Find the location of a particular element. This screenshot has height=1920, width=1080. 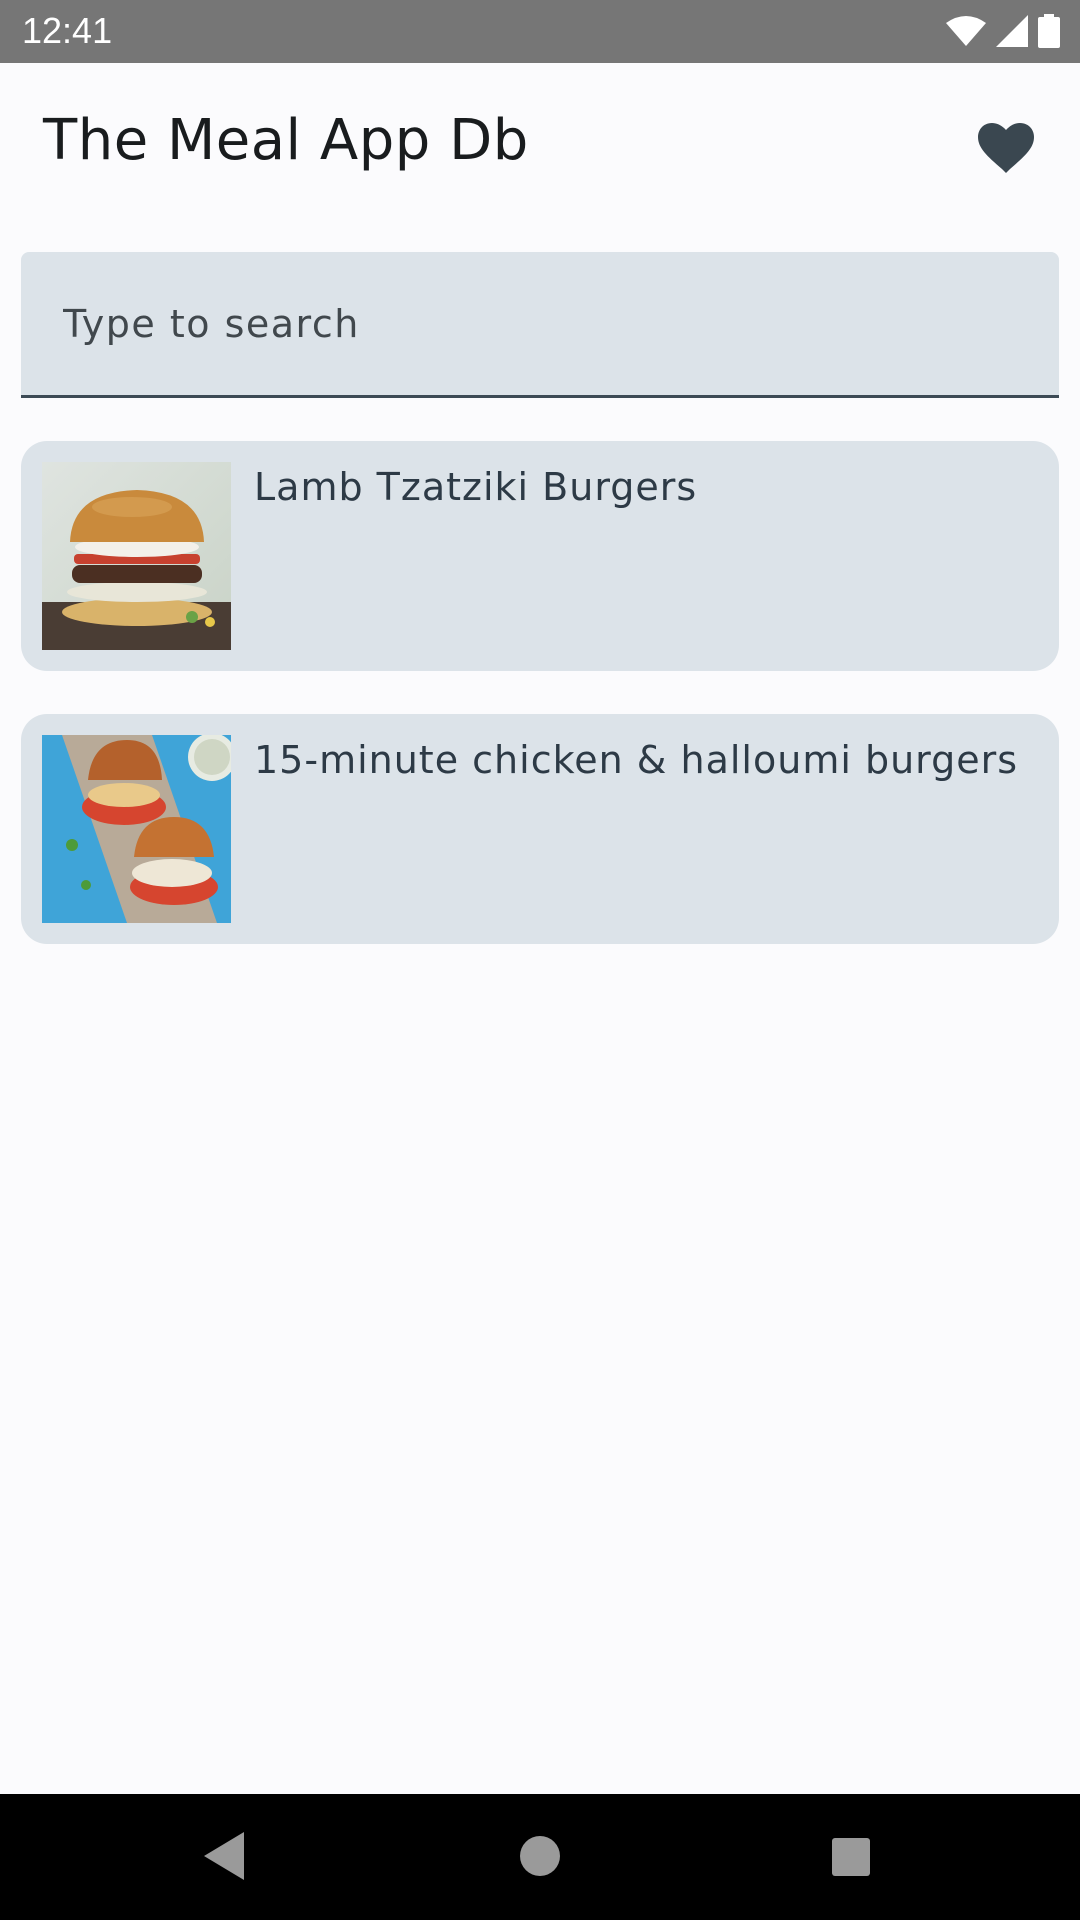

back-button is located at coordinates (226, 1856).